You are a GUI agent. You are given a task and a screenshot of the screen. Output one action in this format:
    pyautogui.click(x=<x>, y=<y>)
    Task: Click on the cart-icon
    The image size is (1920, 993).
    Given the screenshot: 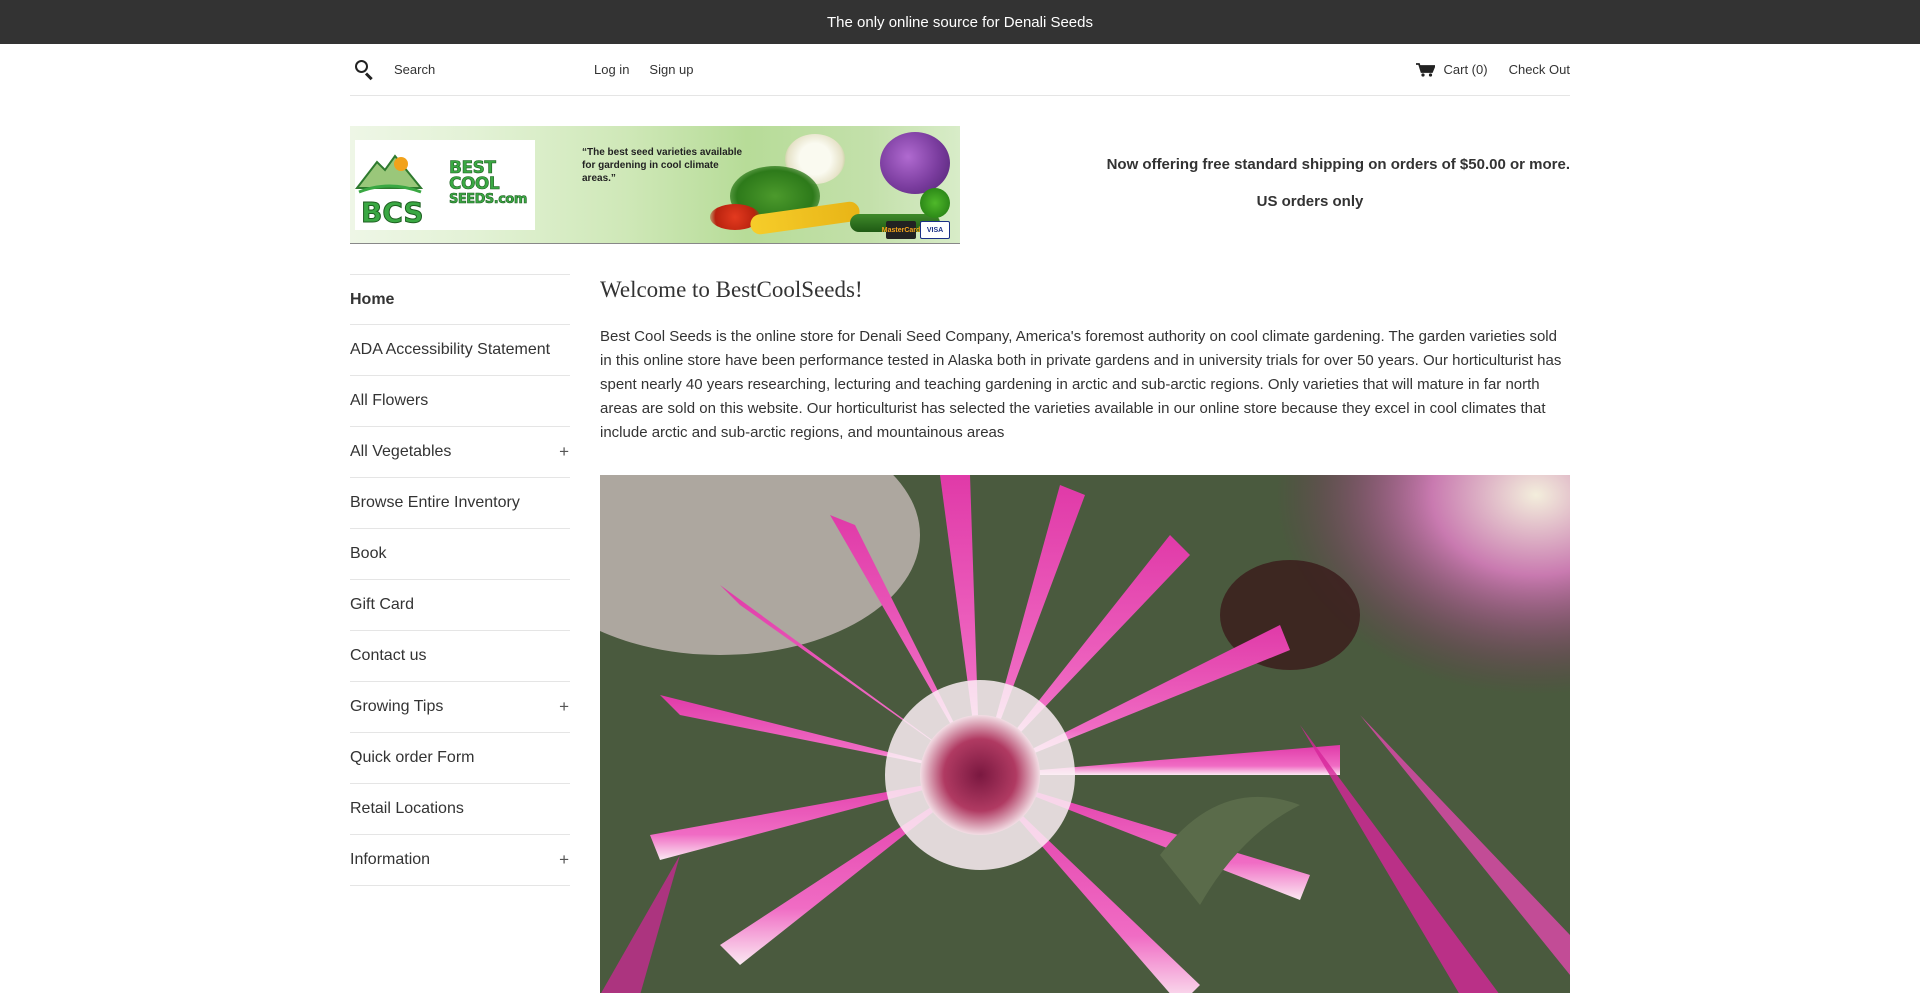 What is the action you would take?
    pyautogui.click(x=1425, y=69)
    